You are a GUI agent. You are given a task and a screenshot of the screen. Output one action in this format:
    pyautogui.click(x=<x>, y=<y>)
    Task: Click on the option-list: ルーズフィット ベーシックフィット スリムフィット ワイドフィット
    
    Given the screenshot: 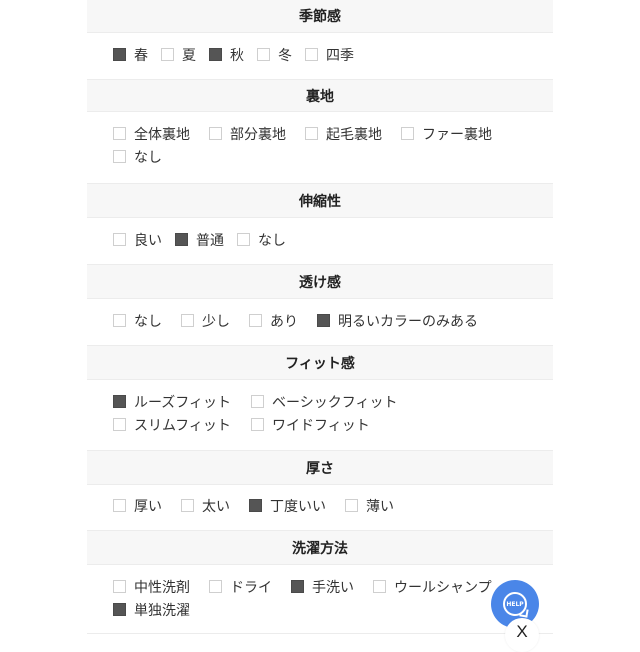 What is the action you would take?
    pyautogui.click(x=323, y=413)
    